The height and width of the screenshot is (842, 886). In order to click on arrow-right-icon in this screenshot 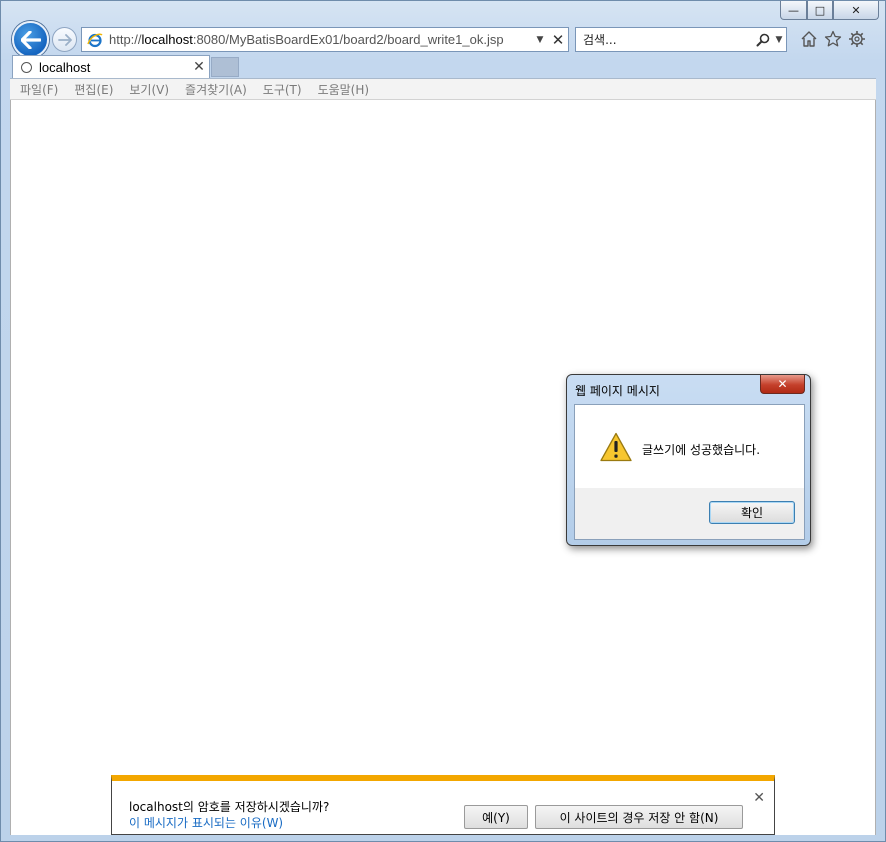, I will do `click(64, 39)`.